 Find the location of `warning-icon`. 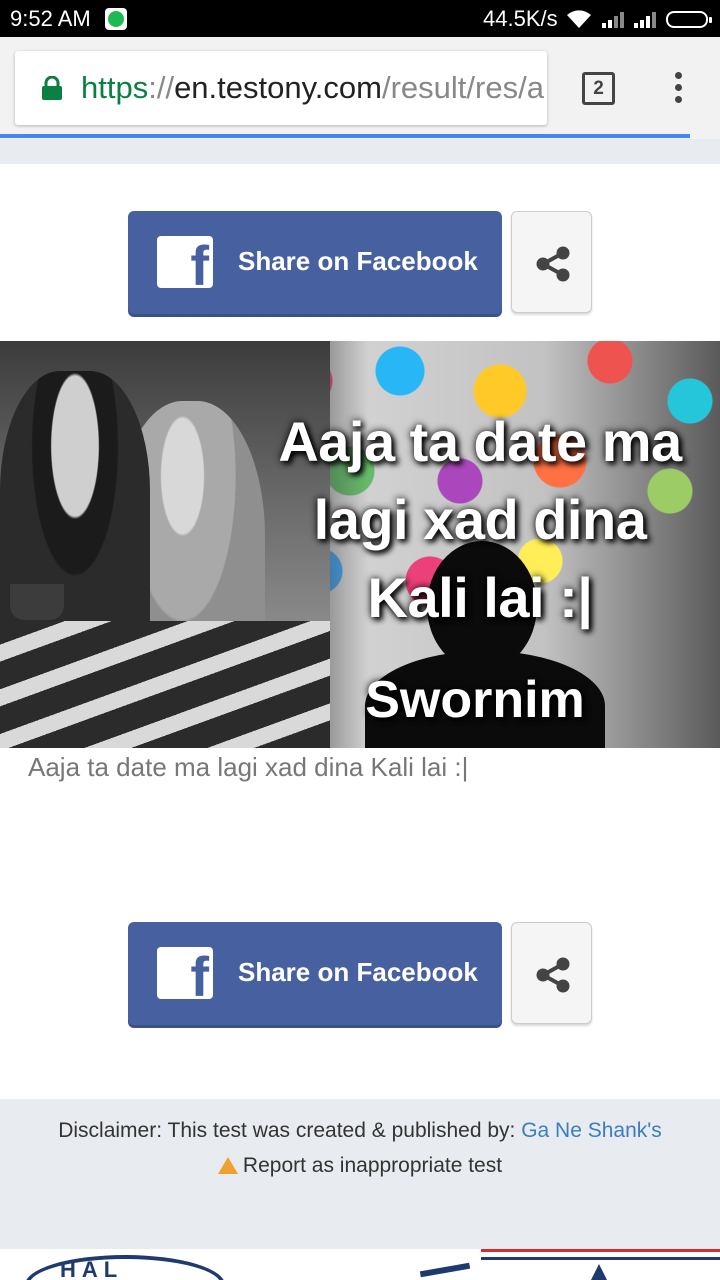

warning-icon is located at coordinates (227, 1165).